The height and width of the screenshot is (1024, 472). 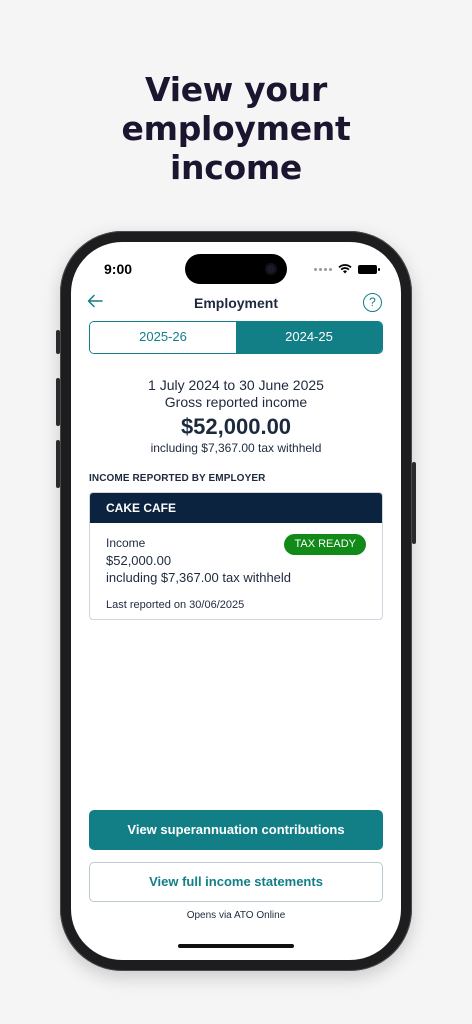 I want to click on wifi-icon, so click(x=345, y=269).